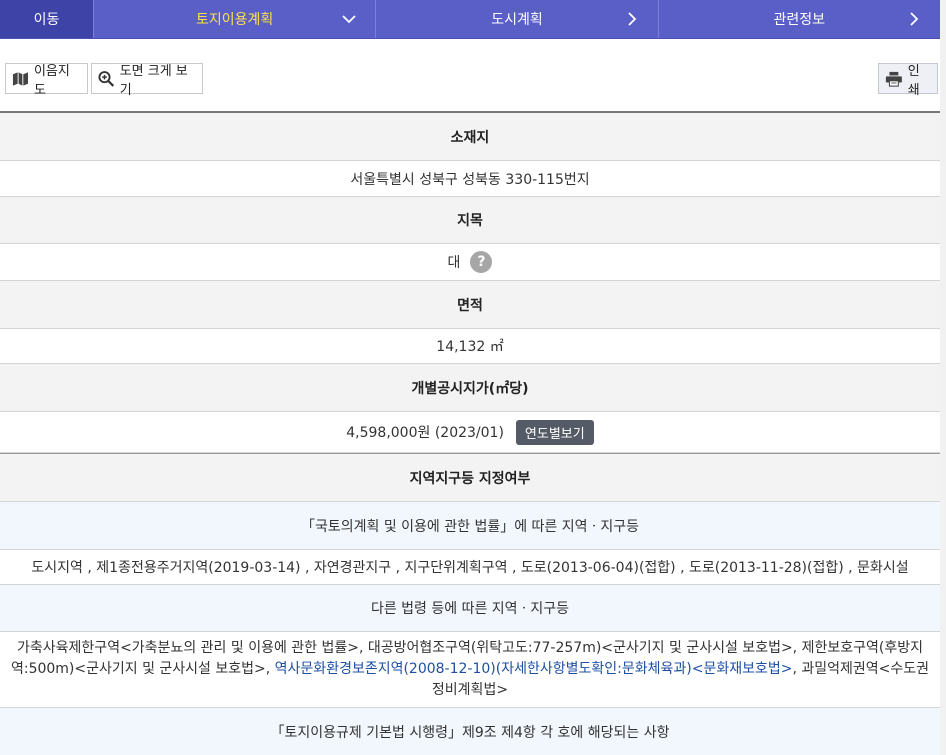 This screenshot has width=946, height=755. I want to click on chevron-down-icon, so click(349, 19).